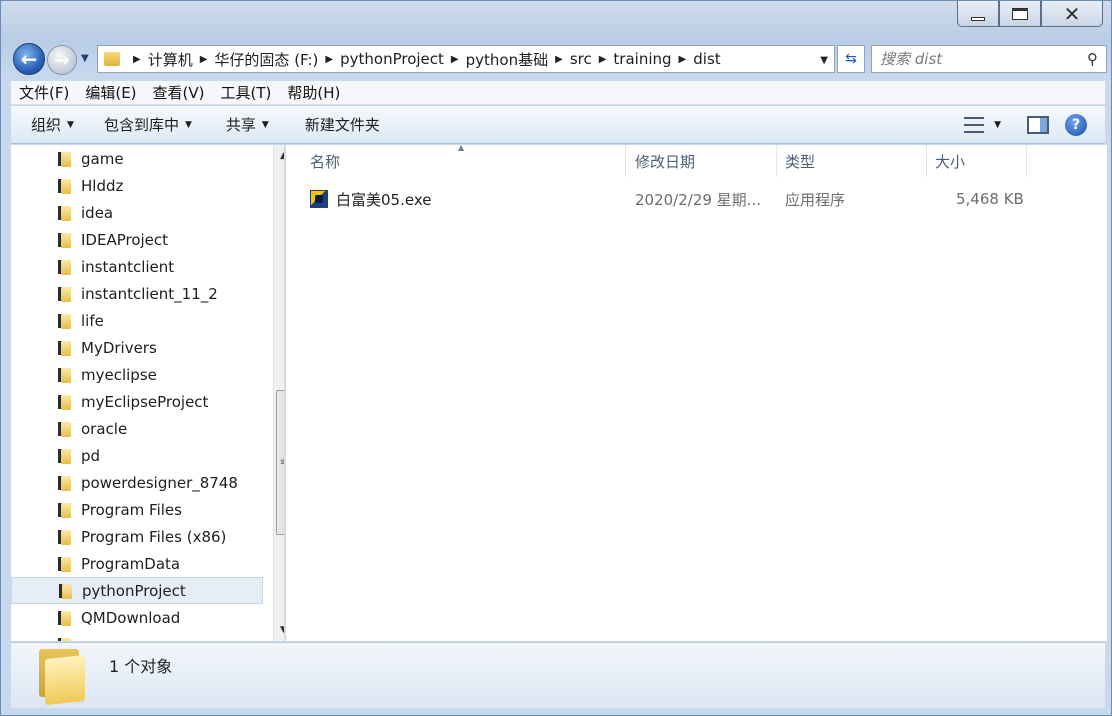 This screenshot has width=1112, height=716. I want to click on menu-view: 查看(V), so click(179, 92).